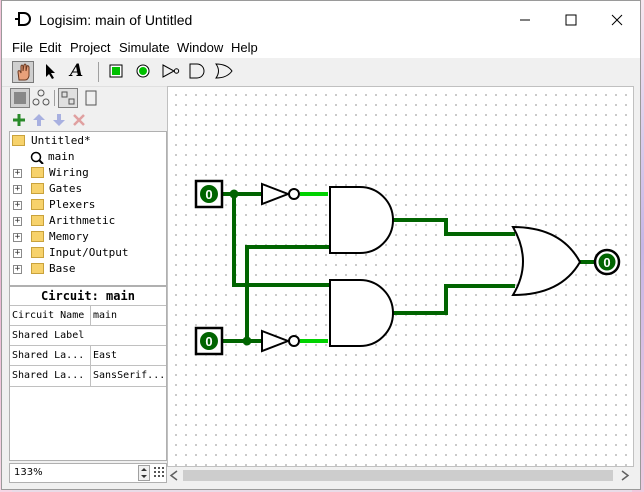 The image size is (644, 492). Describe the element at coordinates (209, 341) in the screenshot. I see `input-pin-b: 0` at that location.